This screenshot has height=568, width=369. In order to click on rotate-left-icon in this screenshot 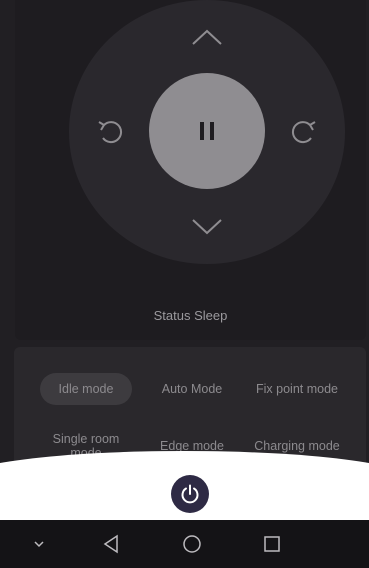, I will do `click(110, 132)`.